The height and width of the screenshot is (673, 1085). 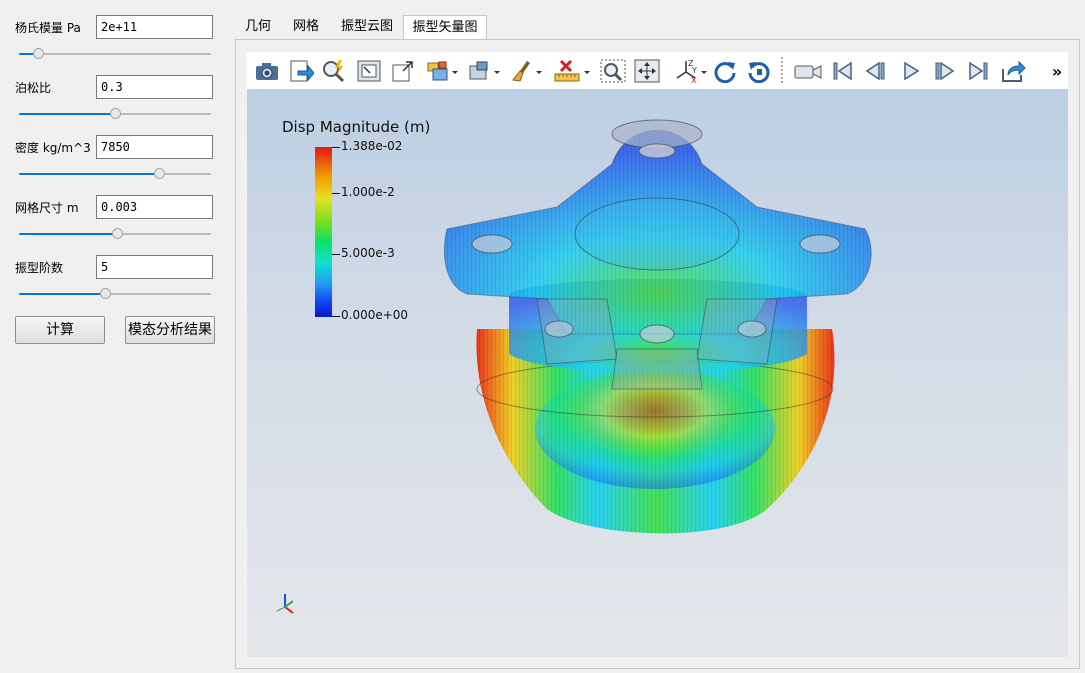 What do you see at coordinates (367, 27) in the screenshot?
I see `tab-mode-contour: 振型云图` at bounding box center [367, 27].